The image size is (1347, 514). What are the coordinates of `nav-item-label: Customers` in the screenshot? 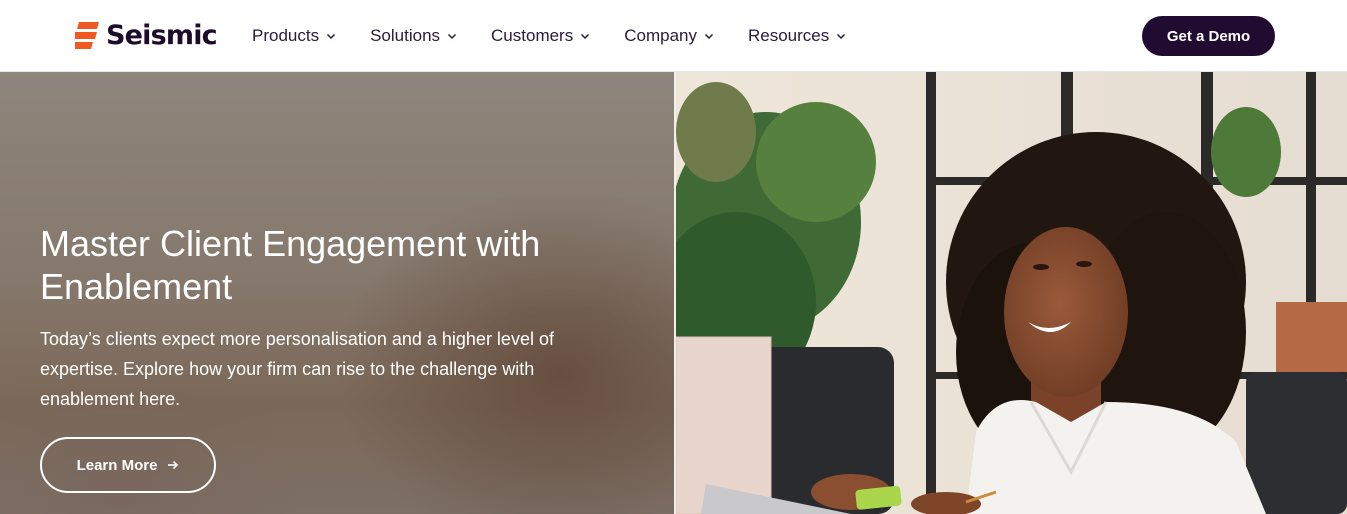 It's located at (532, 35).